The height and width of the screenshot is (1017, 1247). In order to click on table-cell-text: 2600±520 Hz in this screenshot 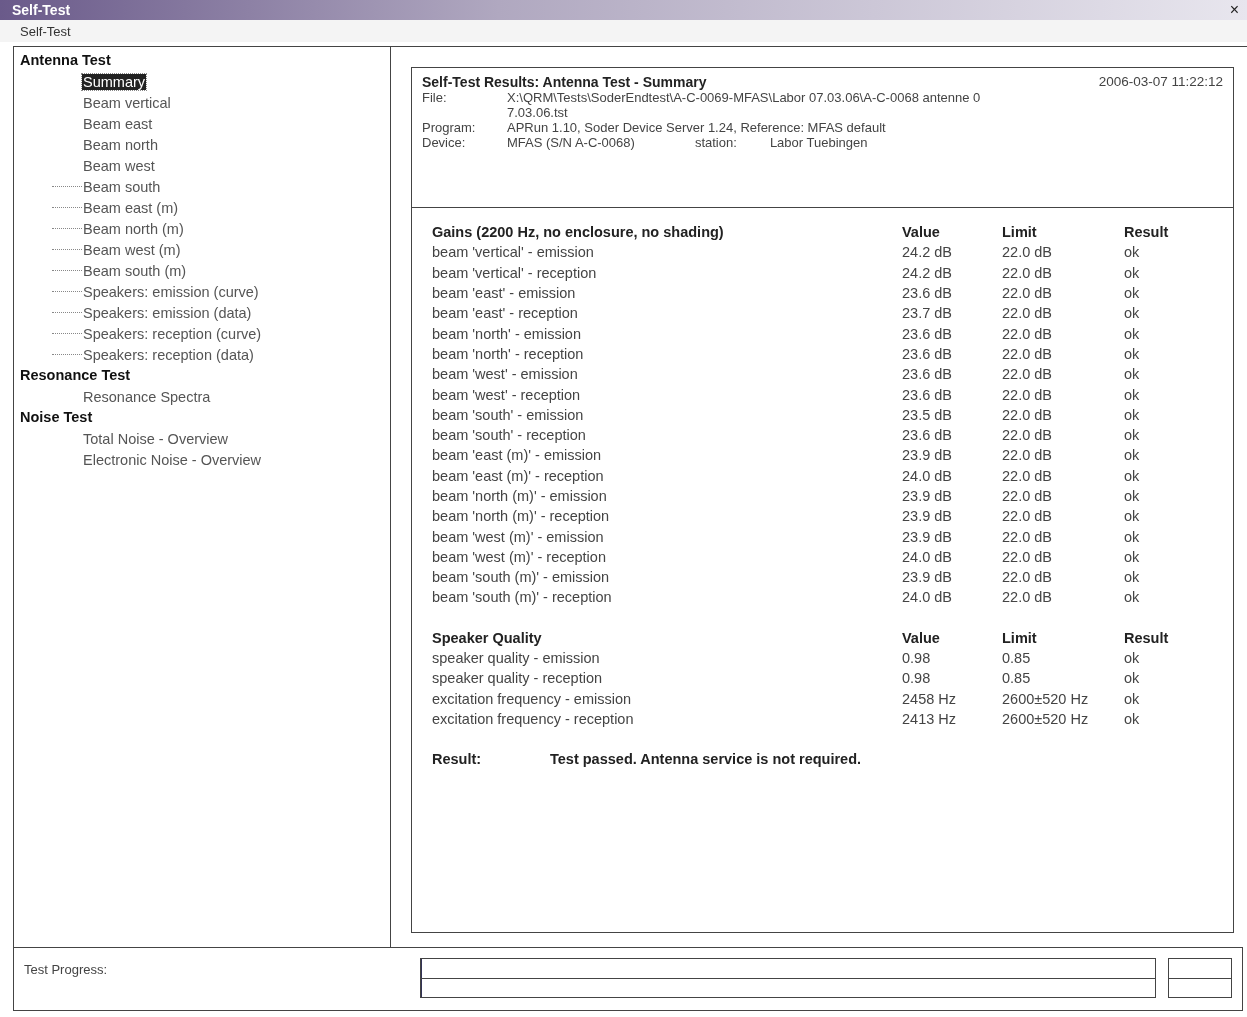, I will do `click(1046, 698)`.